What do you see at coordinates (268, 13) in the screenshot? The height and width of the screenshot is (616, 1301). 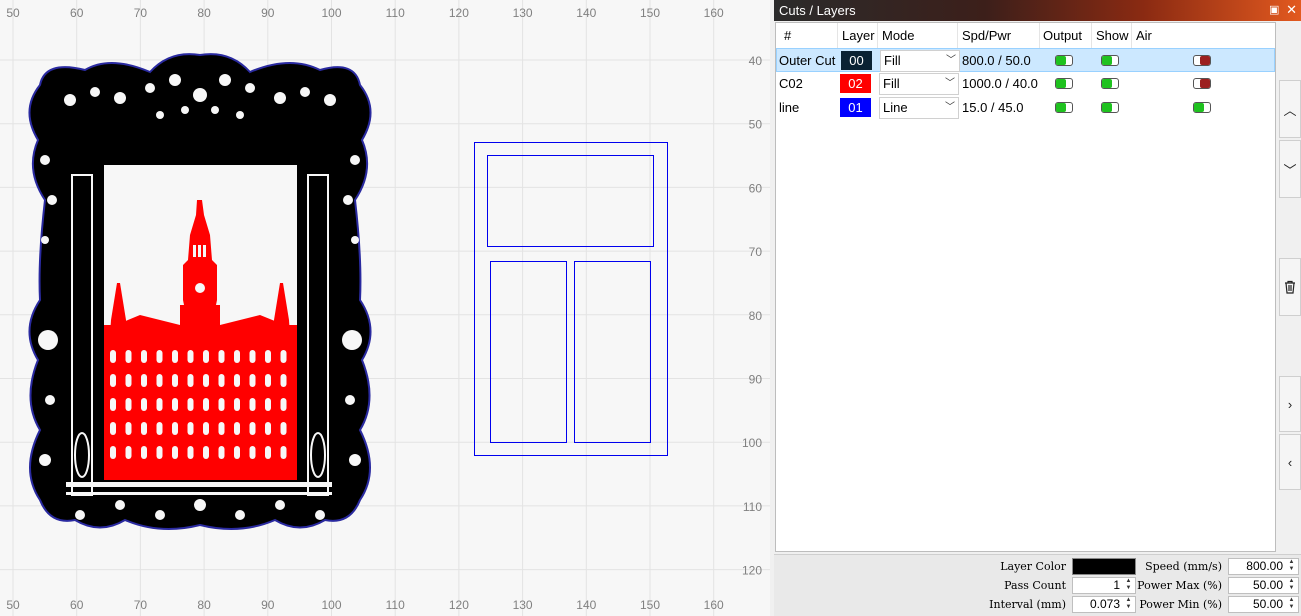 I see `top-ruler-label: 90` at bounding box center [268, 13].